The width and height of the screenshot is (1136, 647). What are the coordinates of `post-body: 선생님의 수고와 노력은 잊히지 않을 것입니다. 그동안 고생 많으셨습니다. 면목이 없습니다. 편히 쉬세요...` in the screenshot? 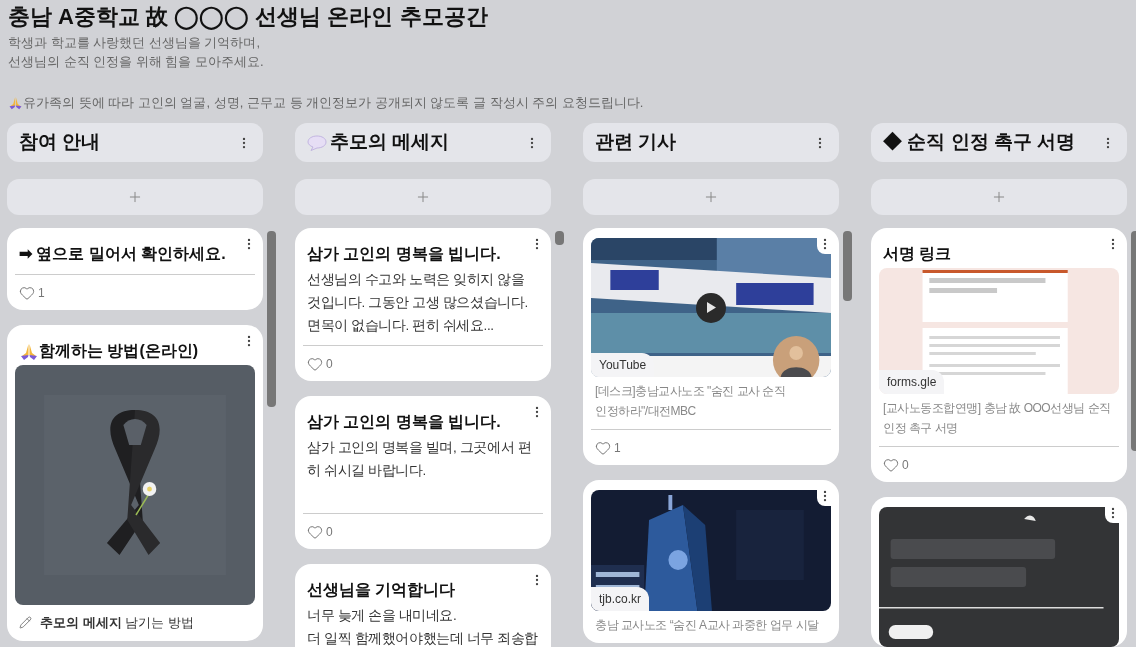 It's located at (417, 303).